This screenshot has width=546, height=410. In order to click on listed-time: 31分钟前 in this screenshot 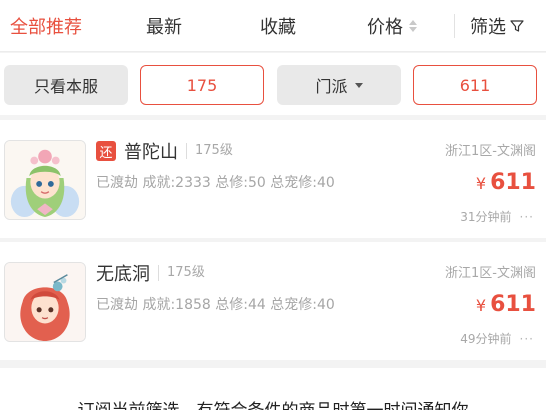, I will do `click(486, 217)`.